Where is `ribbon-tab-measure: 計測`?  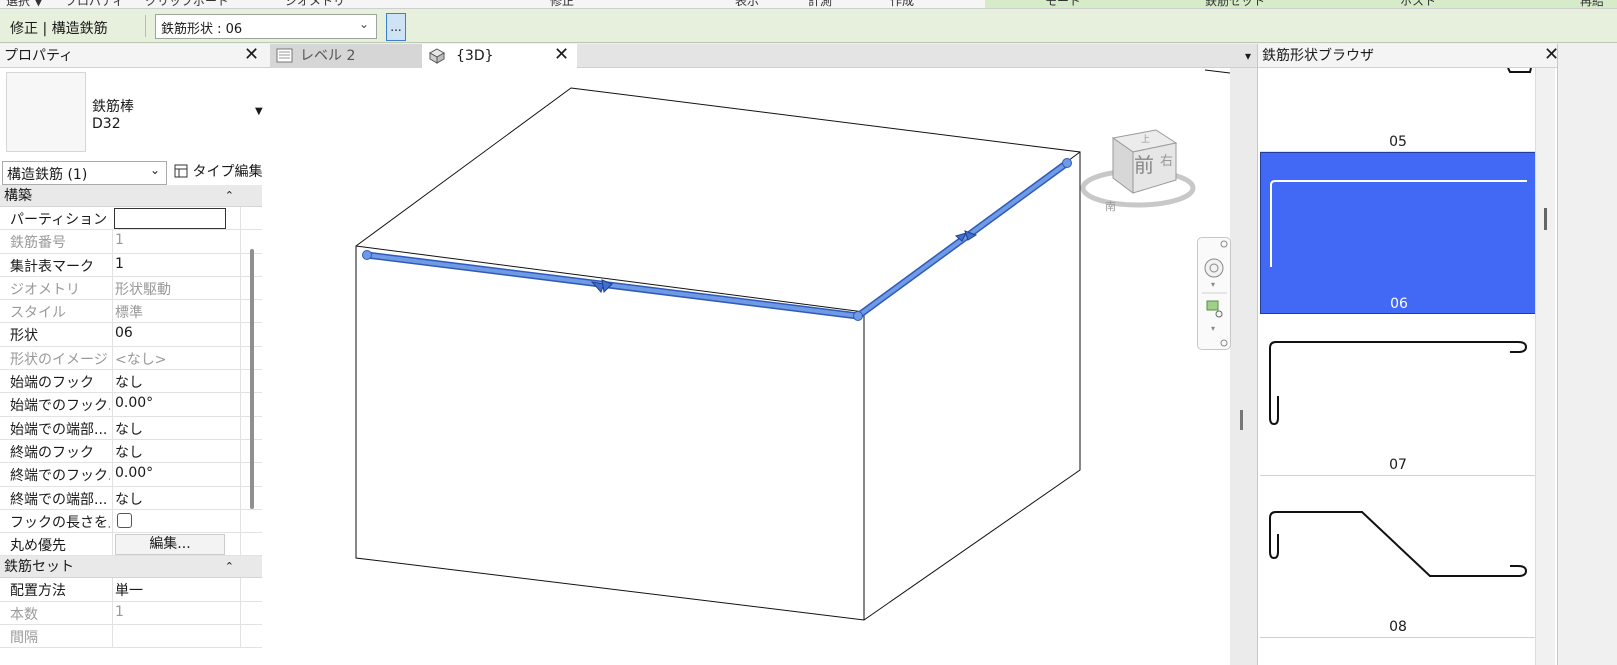 ribbon-tab-measure: 計測 is located at coordinates (820, 4).